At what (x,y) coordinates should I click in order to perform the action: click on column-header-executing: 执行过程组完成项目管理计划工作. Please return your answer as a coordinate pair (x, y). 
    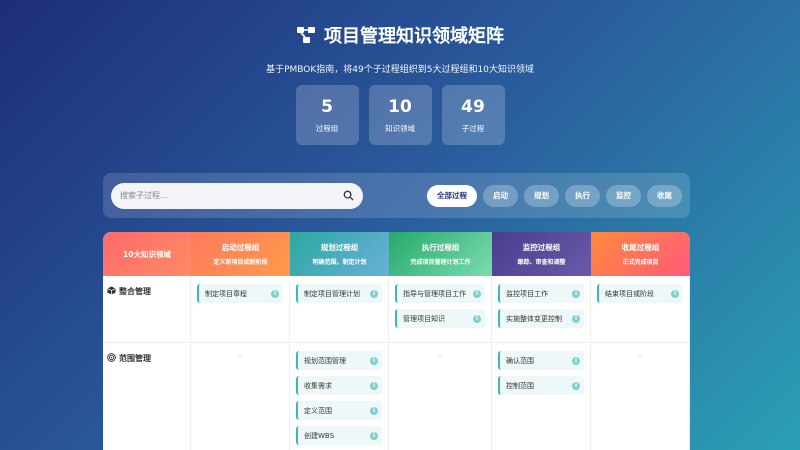
    Looking at the image, I should click on (440, 254).